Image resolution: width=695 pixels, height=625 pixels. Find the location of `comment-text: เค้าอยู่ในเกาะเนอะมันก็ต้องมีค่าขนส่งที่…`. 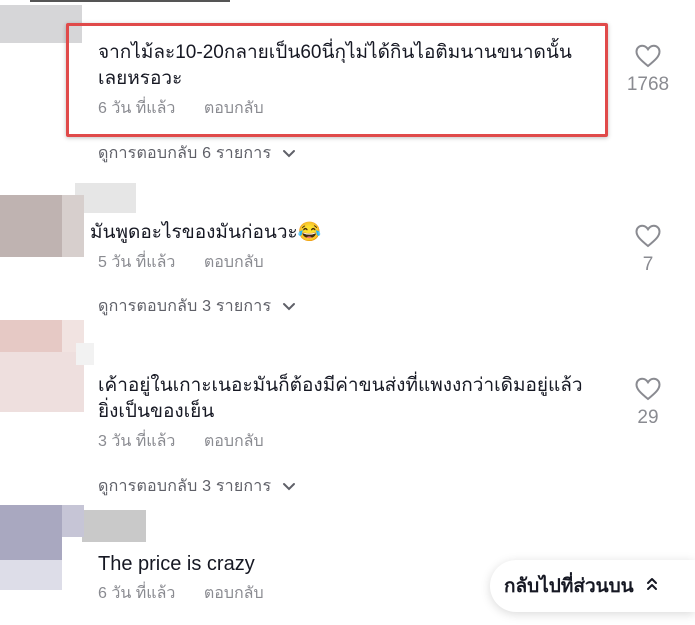

comment-text: เค้าอยู่ในเกาะเนอะมันก็ต้องมีค่าขนส่งที่… is located at coordinates (340, 398).